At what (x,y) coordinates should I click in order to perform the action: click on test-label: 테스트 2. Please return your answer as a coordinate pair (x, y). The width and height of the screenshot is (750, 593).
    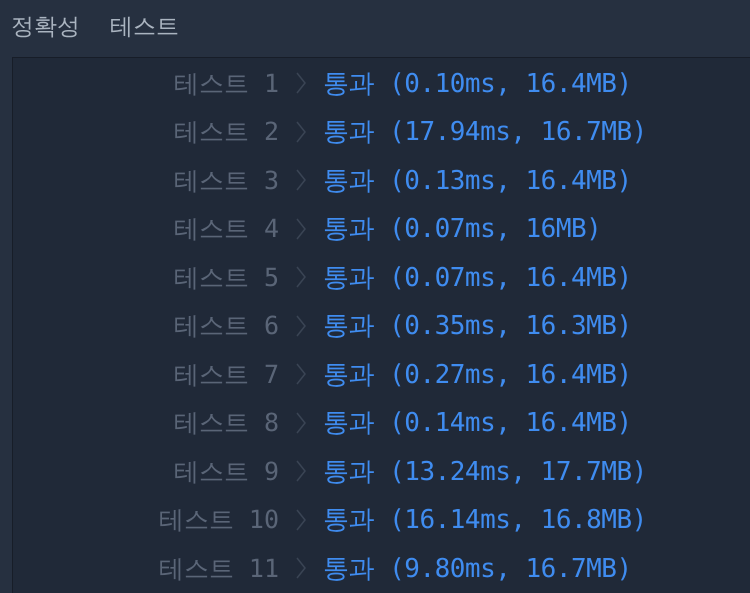
    Looking at the image, I should click on (226, 132).